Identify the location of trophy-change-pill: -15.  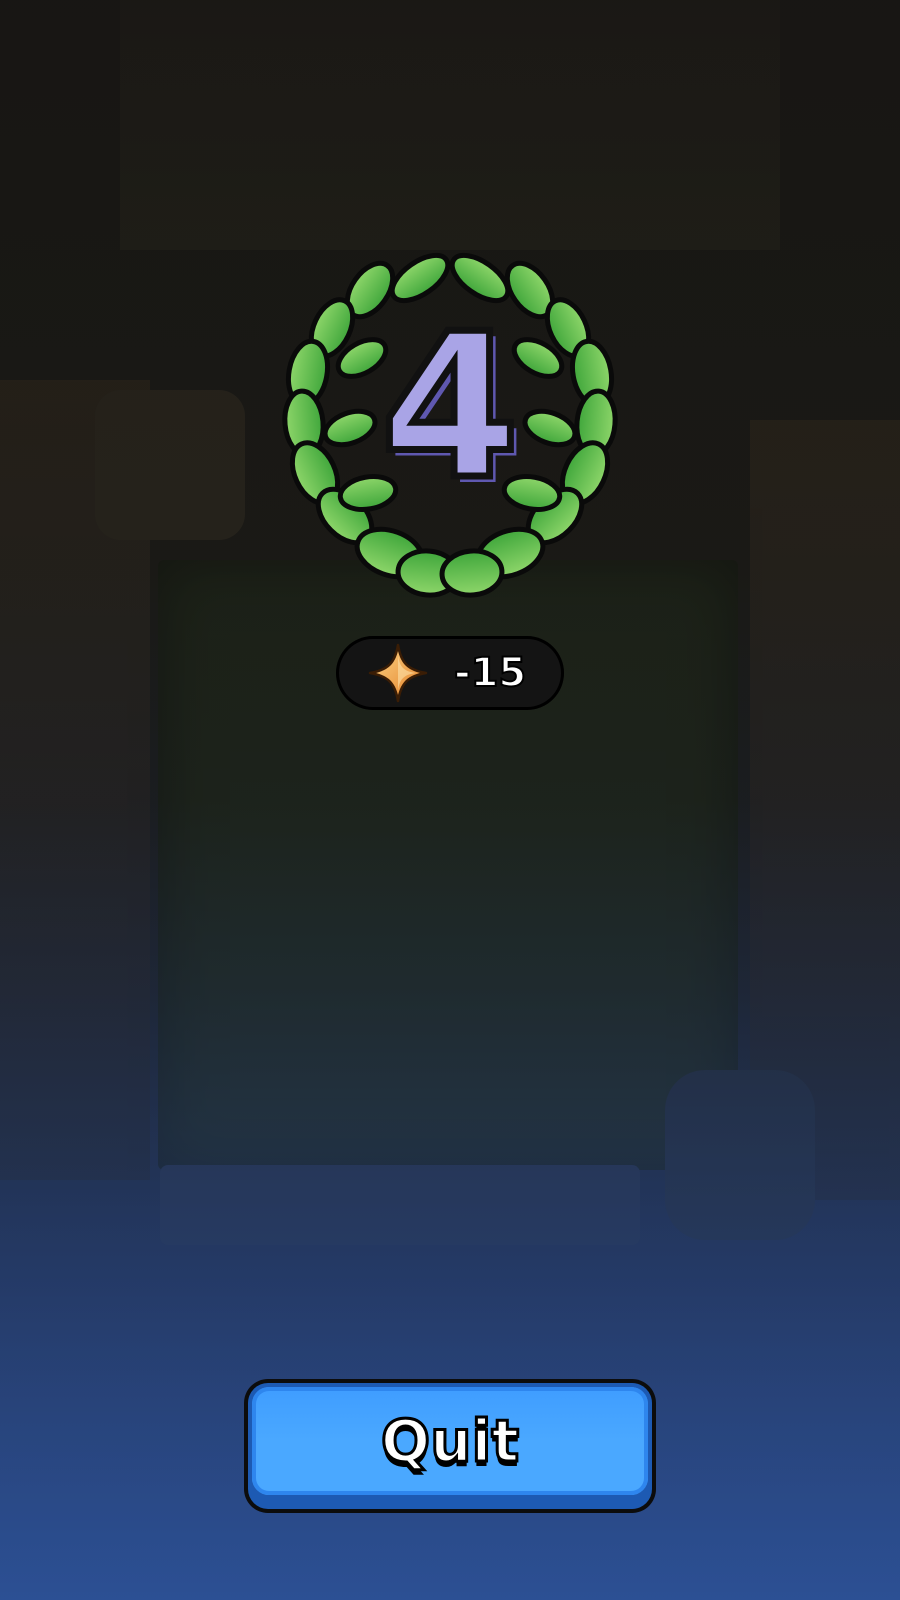
(450, 673).